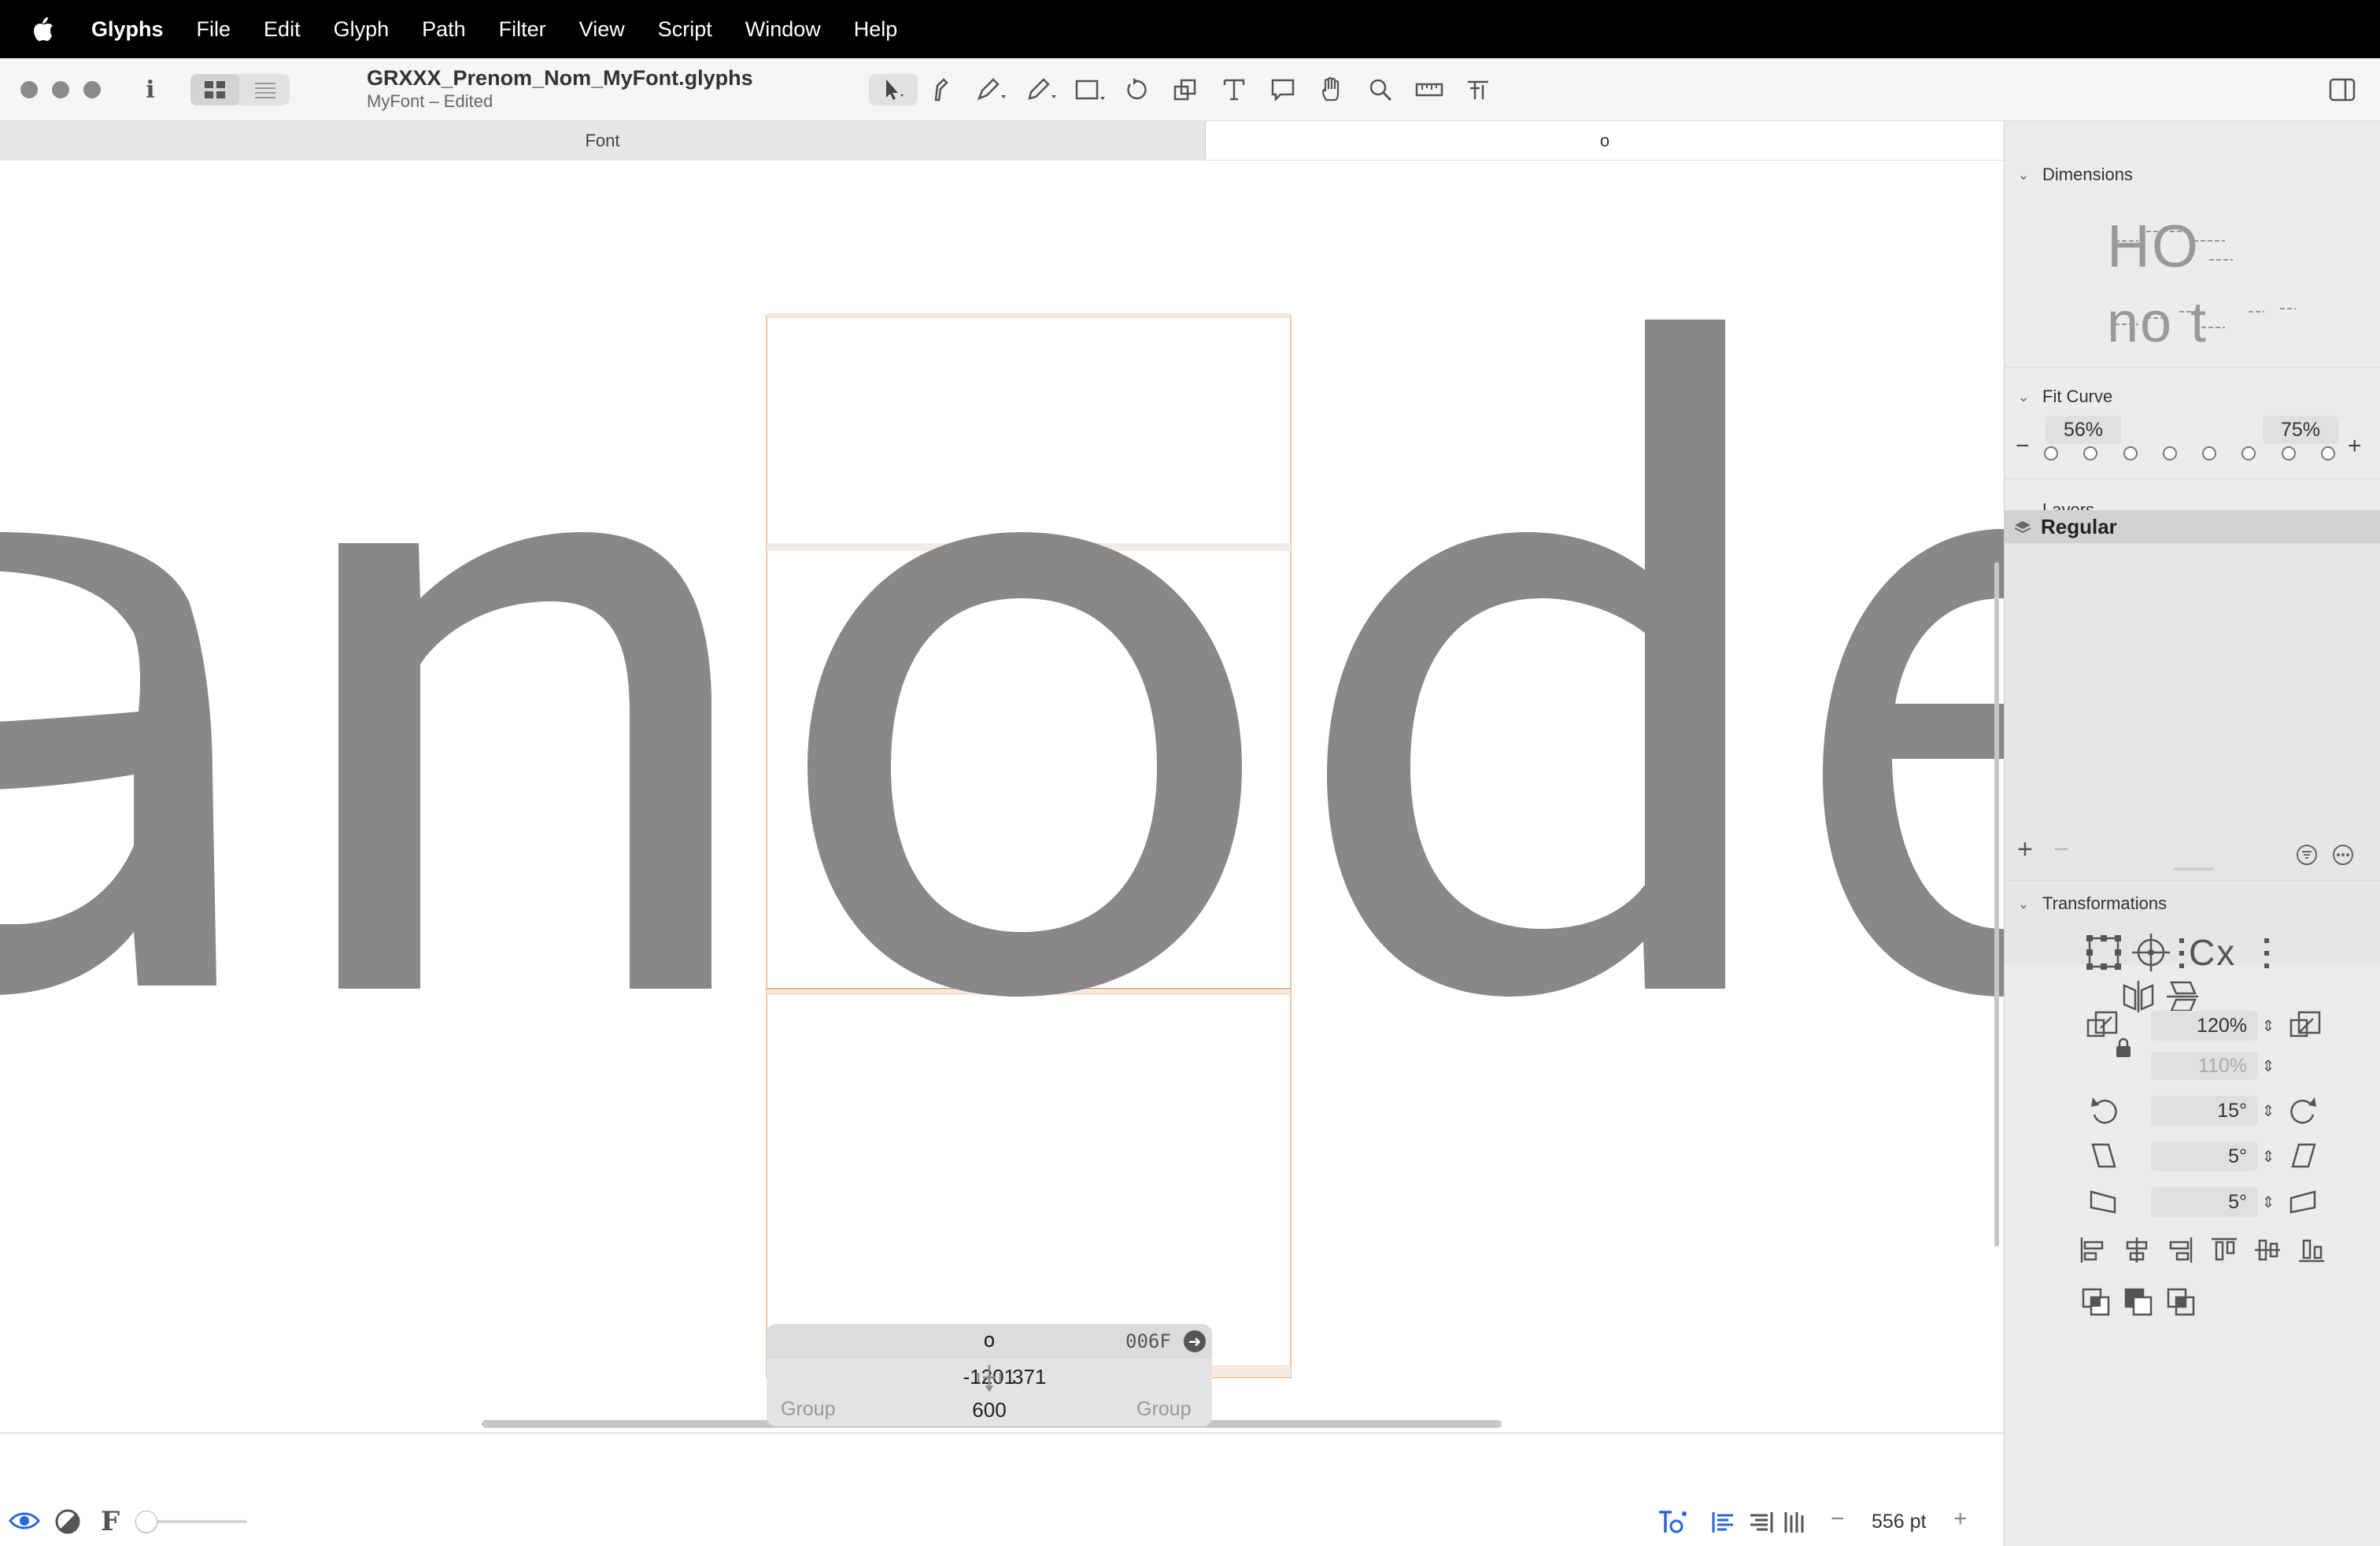  I want to click on vertical-scrollbar, so click(1996, 905).